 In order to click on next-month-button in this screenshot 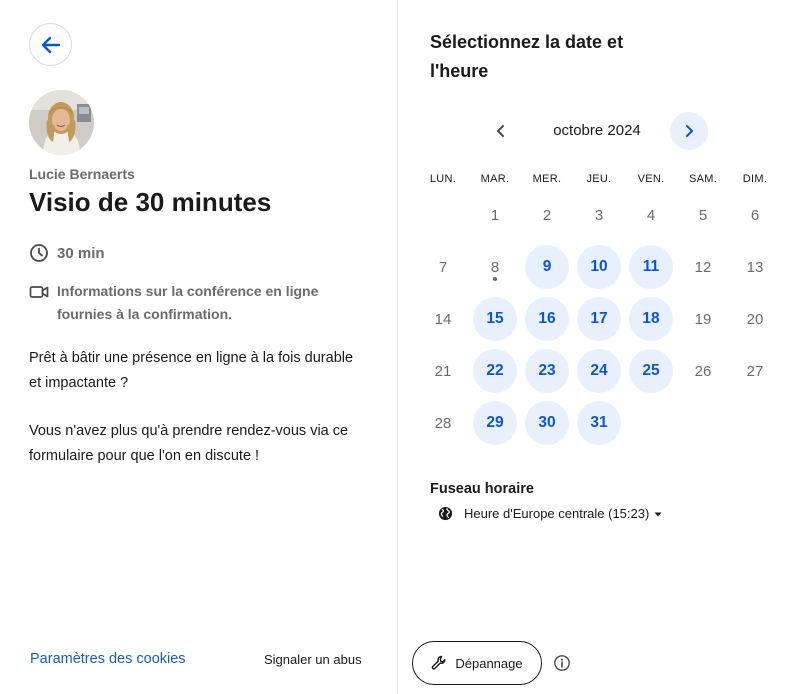, I will do `click(689, 131)`.